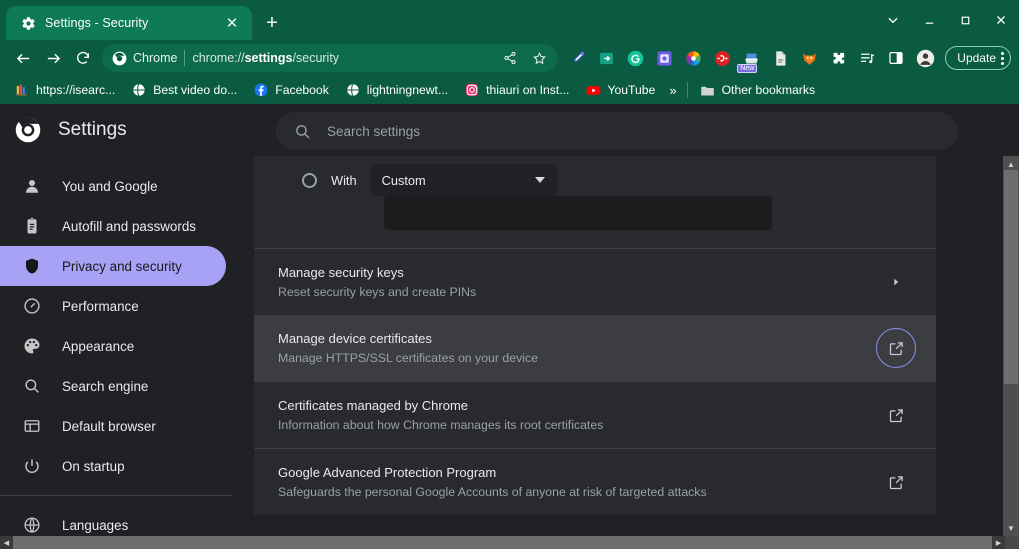 This screenshot has width=1019, height=549. What do you see at coordinates (32, 426) in the screenshot?
I see `browser-window-icon` at bounding box center [32, 426].